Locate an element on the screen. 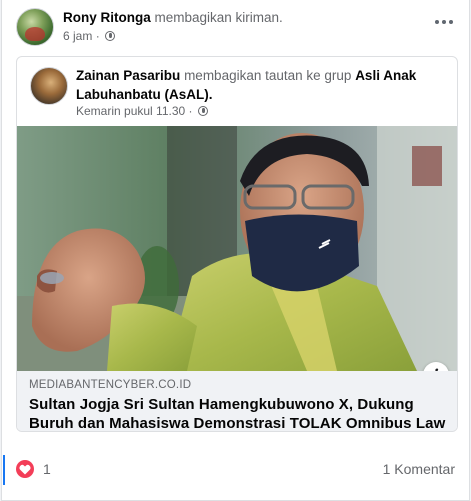 The image size is (471, 501). shared-author-name: Zainan Pasaribu is located at coordinates (128, 75).